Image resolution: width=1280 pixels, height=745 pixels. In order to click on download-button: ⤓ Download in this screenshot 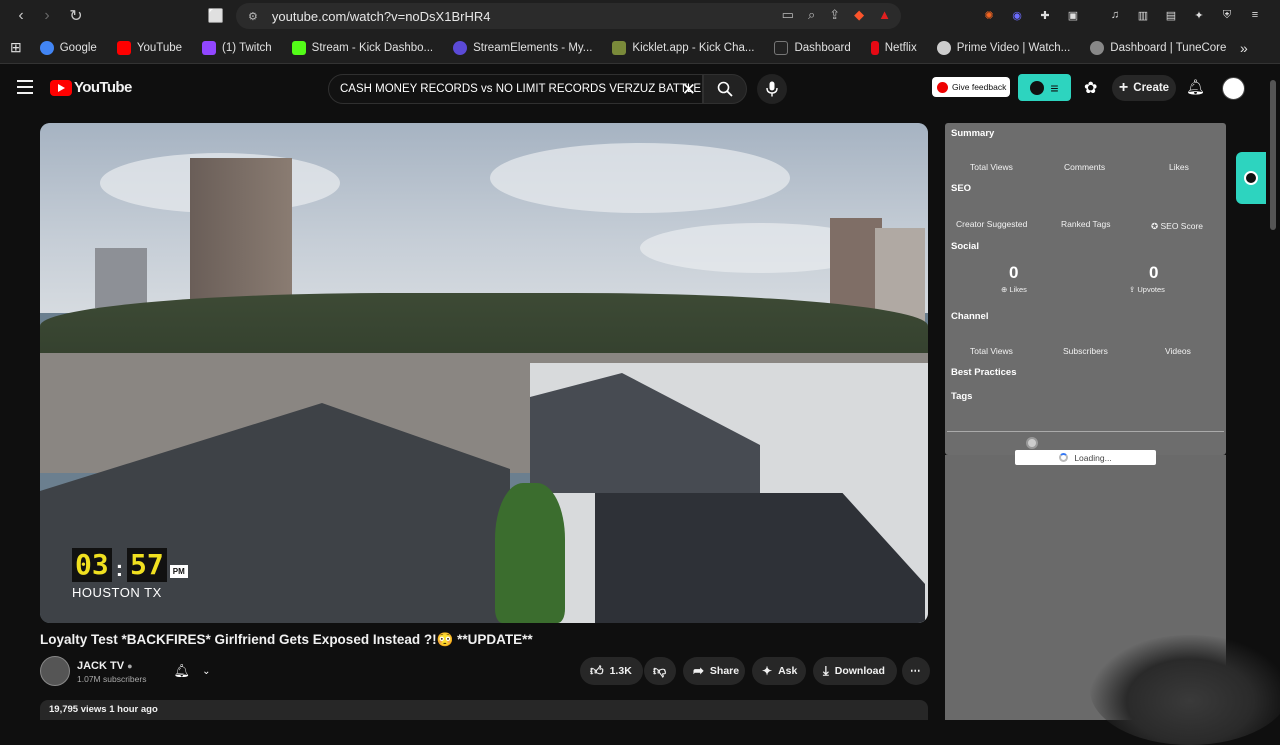, I will do `click(855, 671)`.